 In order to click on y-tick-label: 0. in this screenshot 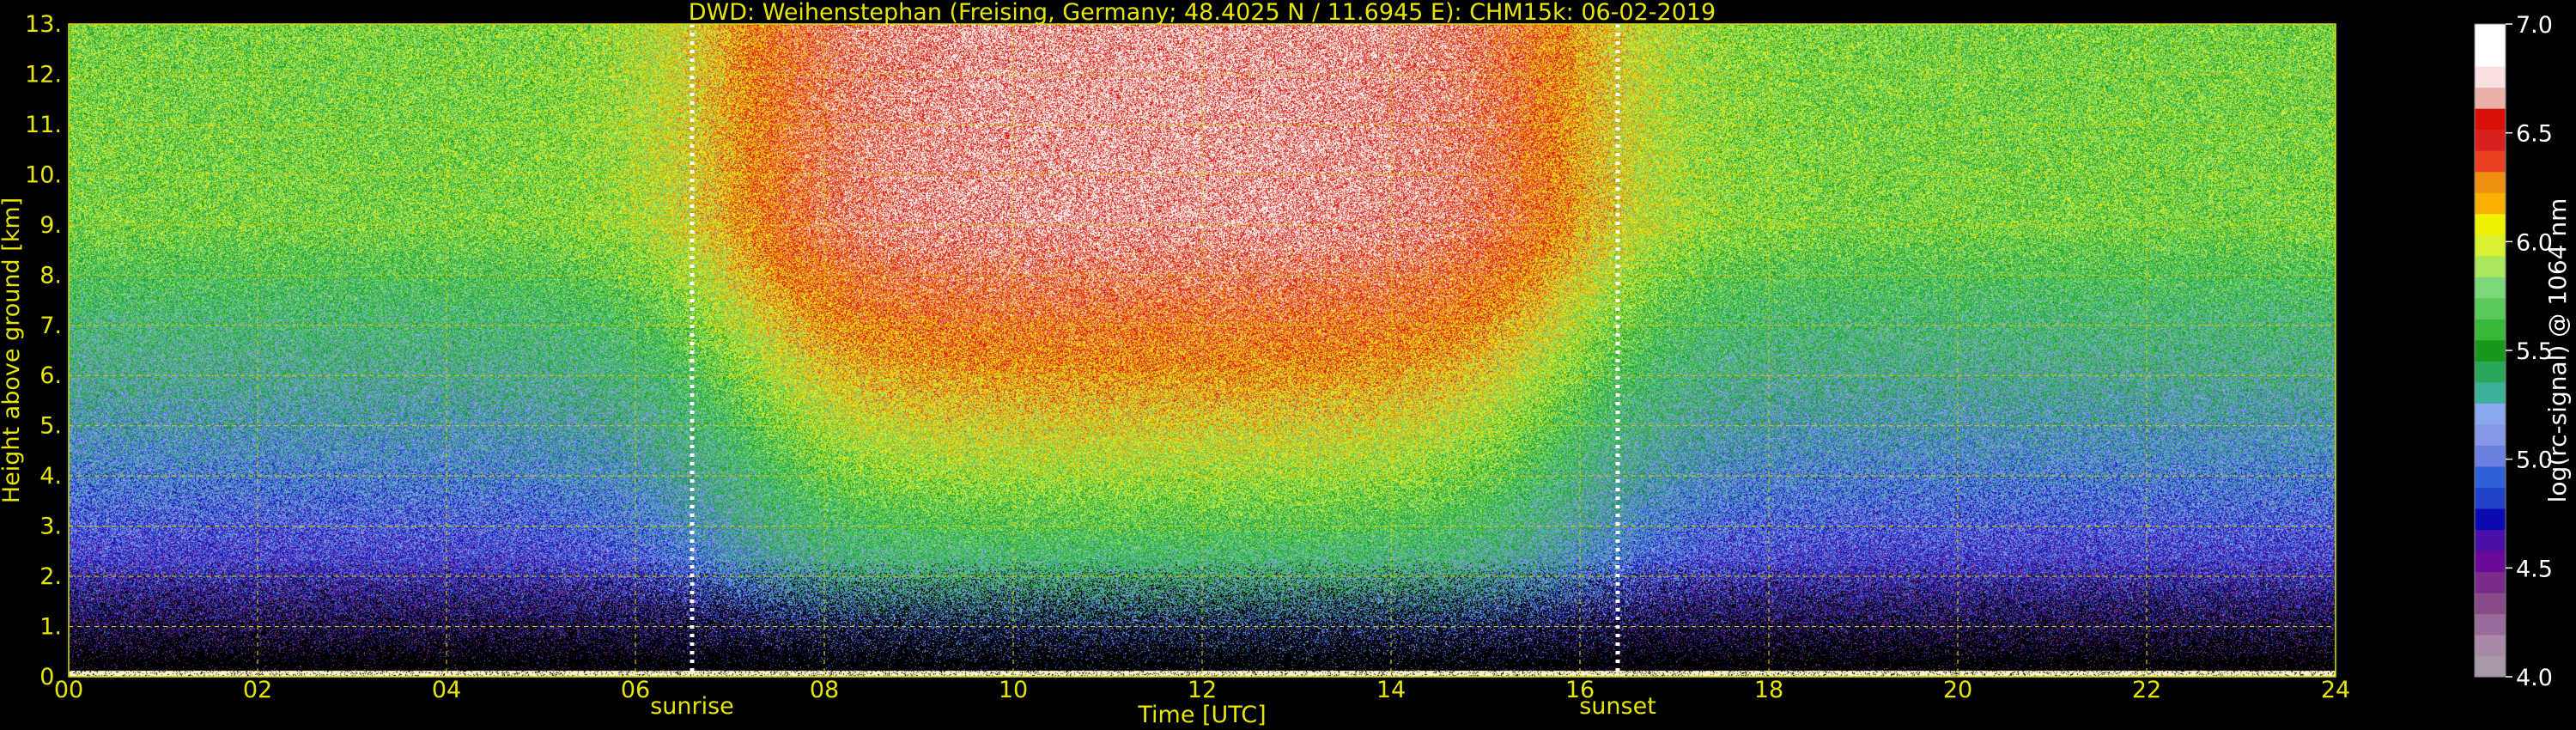, I will do `click(50, 677)`.